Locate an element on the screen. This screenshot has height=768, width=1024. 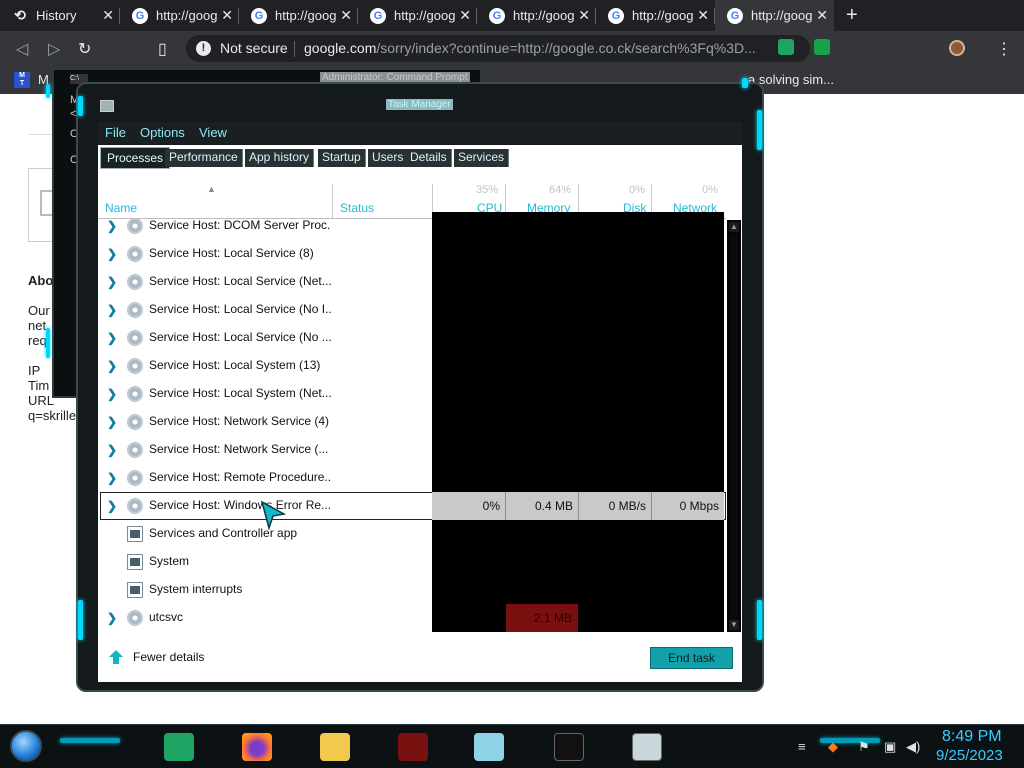
tray-volume-icon: ◀) is located at coordinates (913, 747).